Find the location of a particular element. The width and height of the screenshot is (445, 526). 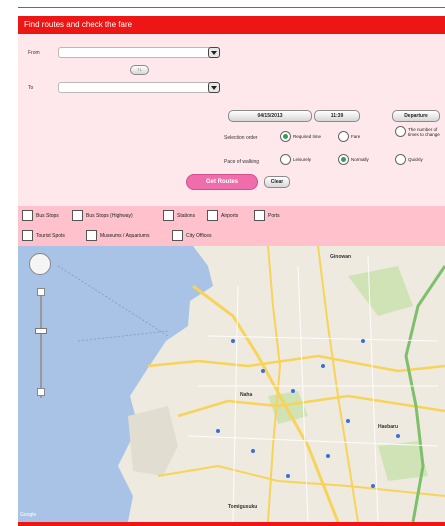

pace-leisurely-radio: Leisurely is located at coordinates (306, 159).